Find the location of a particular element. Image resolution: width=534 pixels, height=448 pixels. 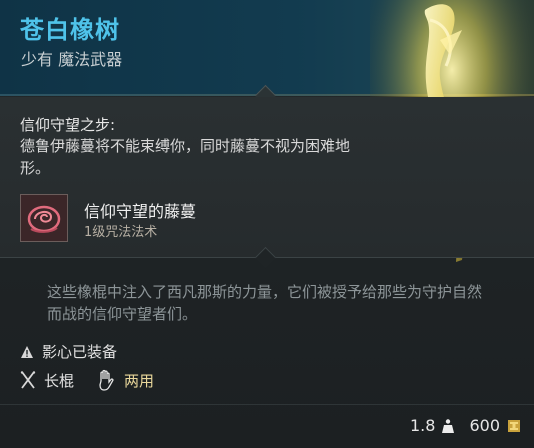

weapon-properties-row: 长棍 两用 is located at coordinates (87, 380).